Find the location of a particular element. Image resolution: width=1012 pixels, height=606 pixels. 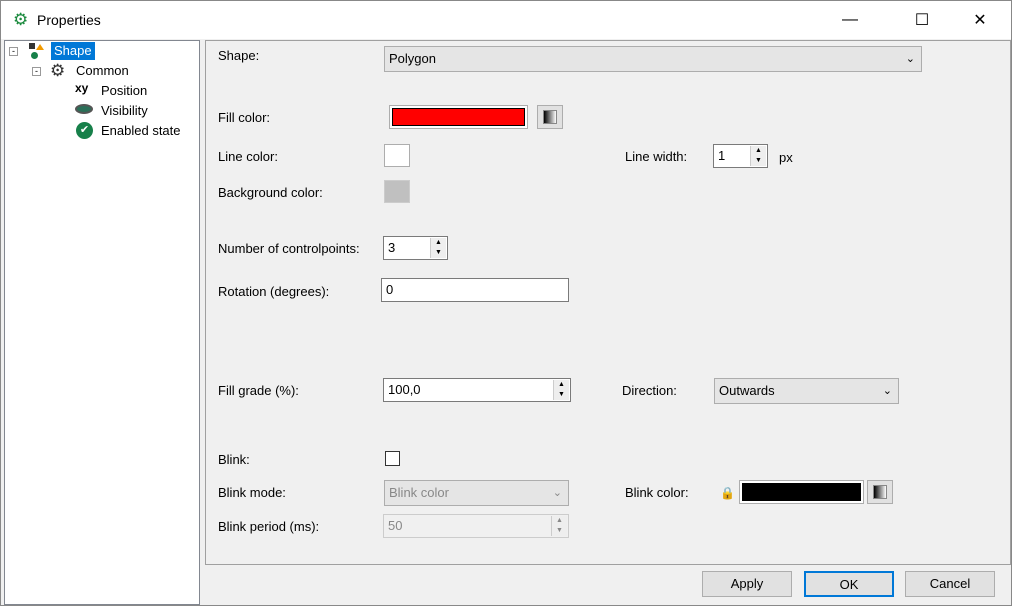

controlpoints-input: 3 ▲ ▼ is located at coordinates (415, 248).